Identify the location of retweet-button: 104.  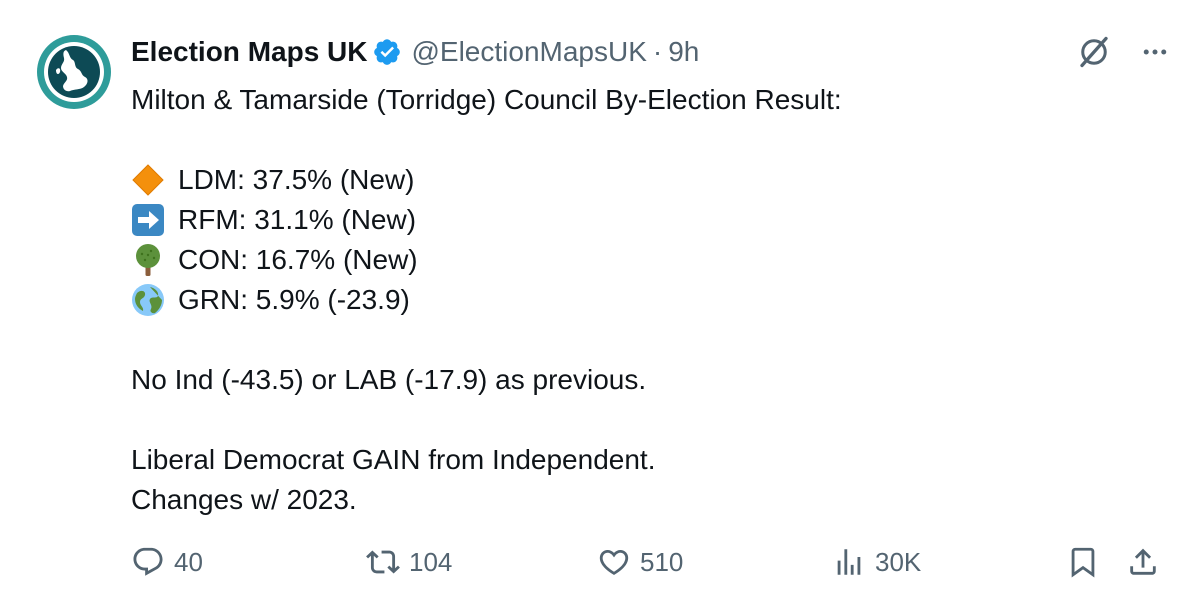
(409, 562).